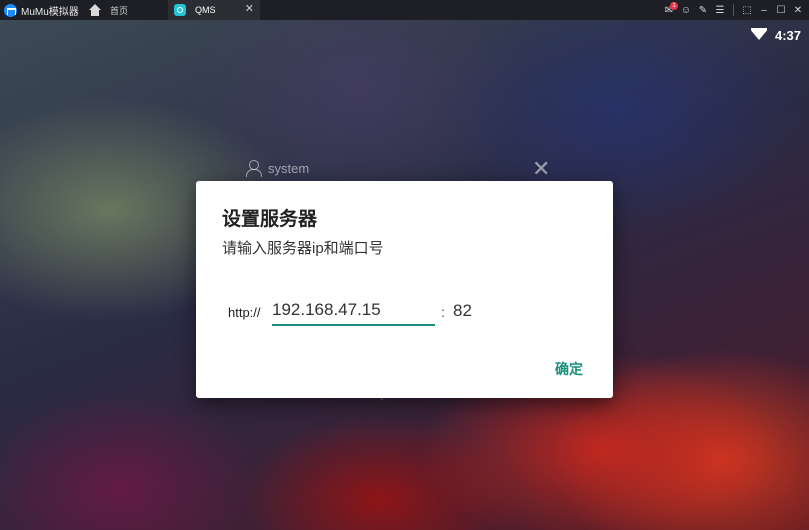 The width and height of the screenshot is (809, 530). I want to click on server-ip-input, so click(353, 312).